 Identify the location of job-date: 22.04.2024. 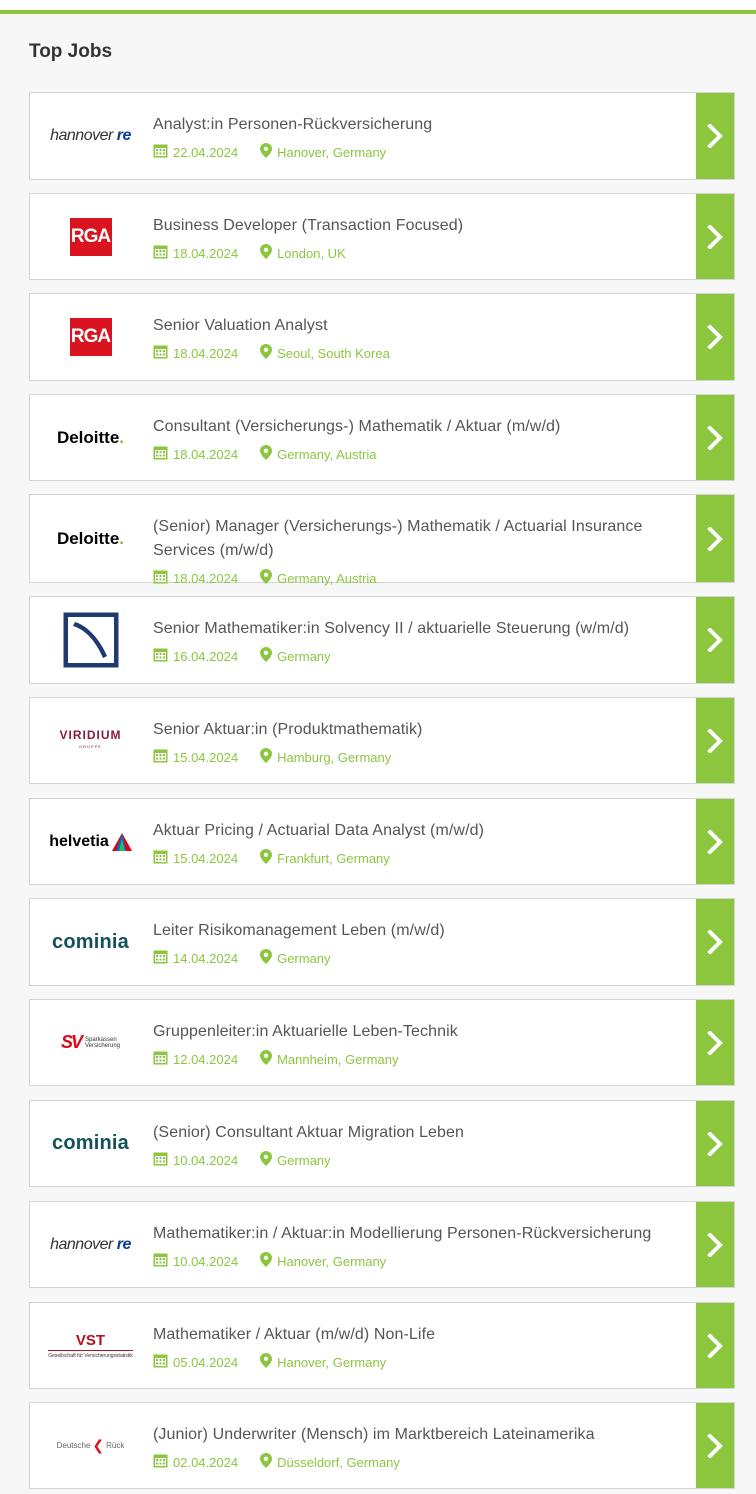
(206, 152).